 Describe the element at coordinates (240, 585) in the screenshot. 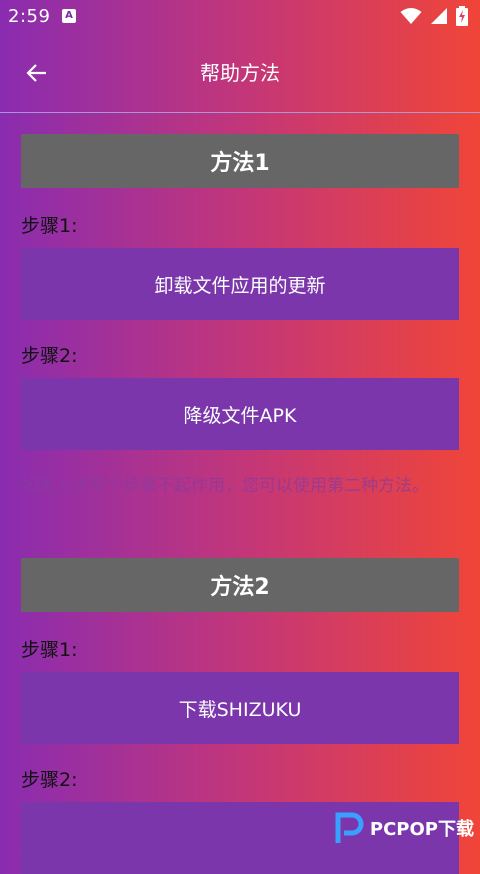

I see `method2-header: 方法2` at that location.